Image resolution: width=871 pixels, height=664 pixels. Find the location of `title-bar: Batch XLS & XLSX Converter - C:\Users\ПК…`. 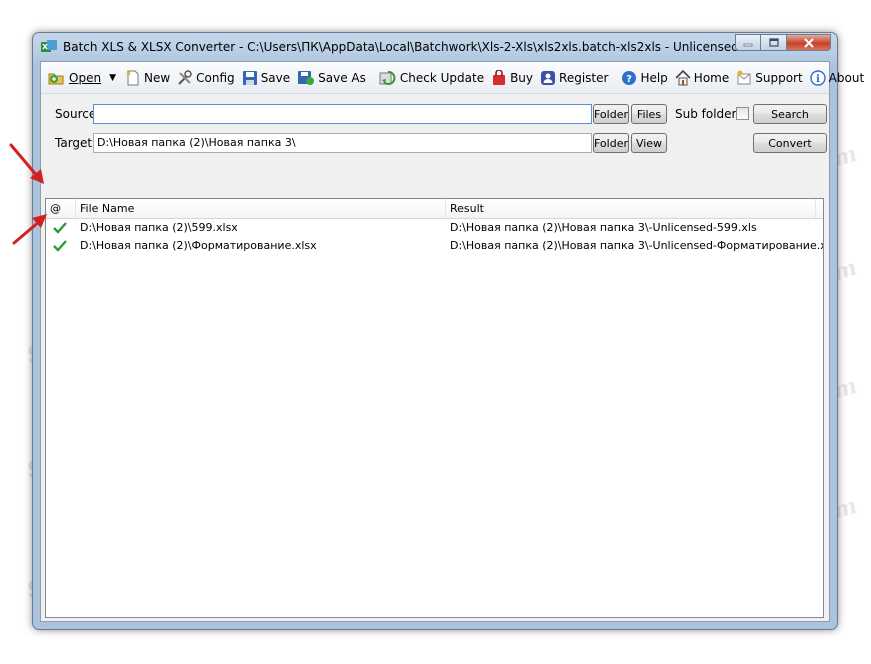

title-bar: Batch XLS & XLSX Converter - C:\Users\ПК… is located at coordinates (435, 47).